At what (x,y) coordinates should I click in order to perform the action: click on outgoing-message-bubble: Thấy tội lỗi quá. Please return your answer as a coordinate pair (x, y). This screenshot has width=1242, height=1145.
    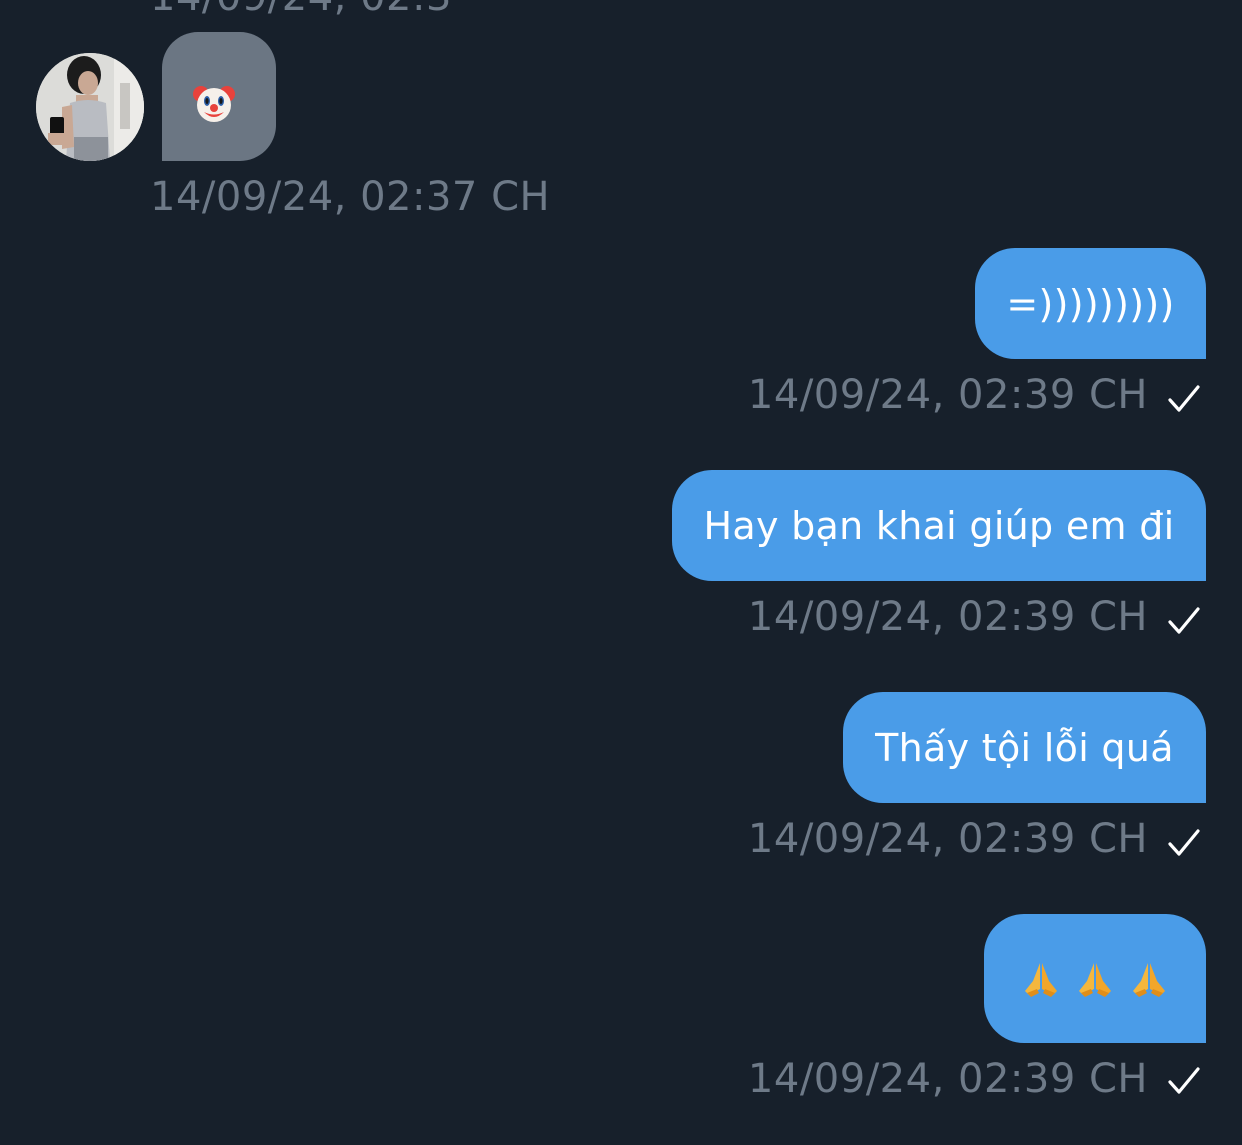
    Looking at the image, I should click on (1024, 747).